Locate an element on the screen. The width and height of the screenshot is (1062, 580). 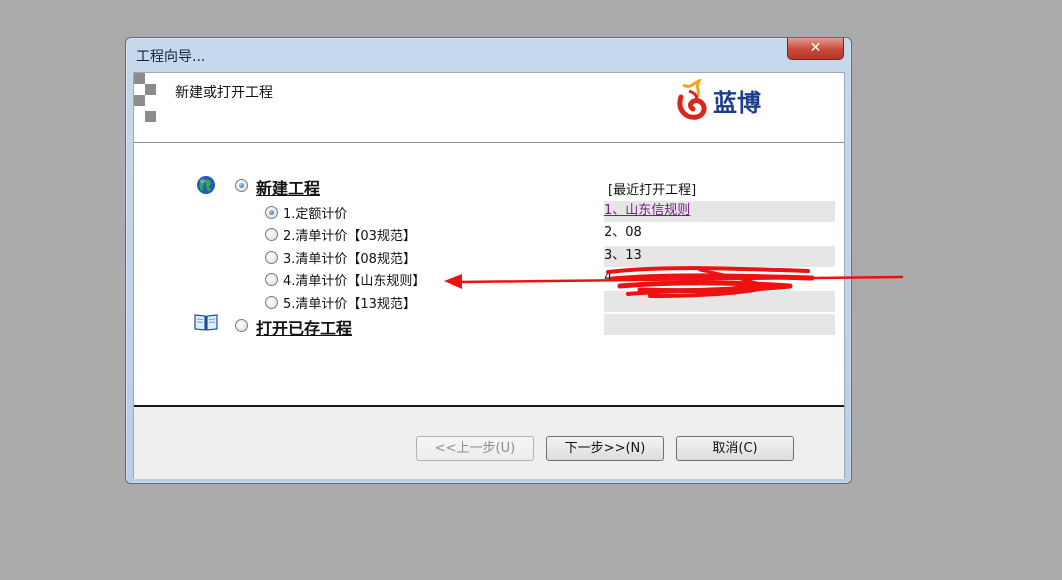
option-bill-08-label: 3.清单计价【08规范】 is located at coordinates (349, 257).